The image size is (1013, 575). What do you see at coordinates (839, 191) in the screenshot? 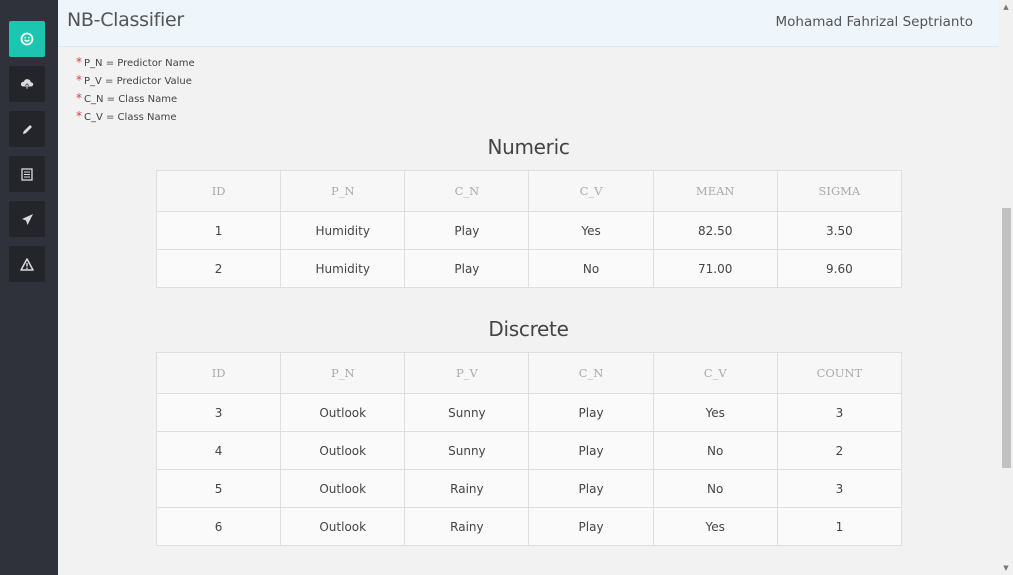
I see `column-header: SIGMA` at bounding box center [839, 191].